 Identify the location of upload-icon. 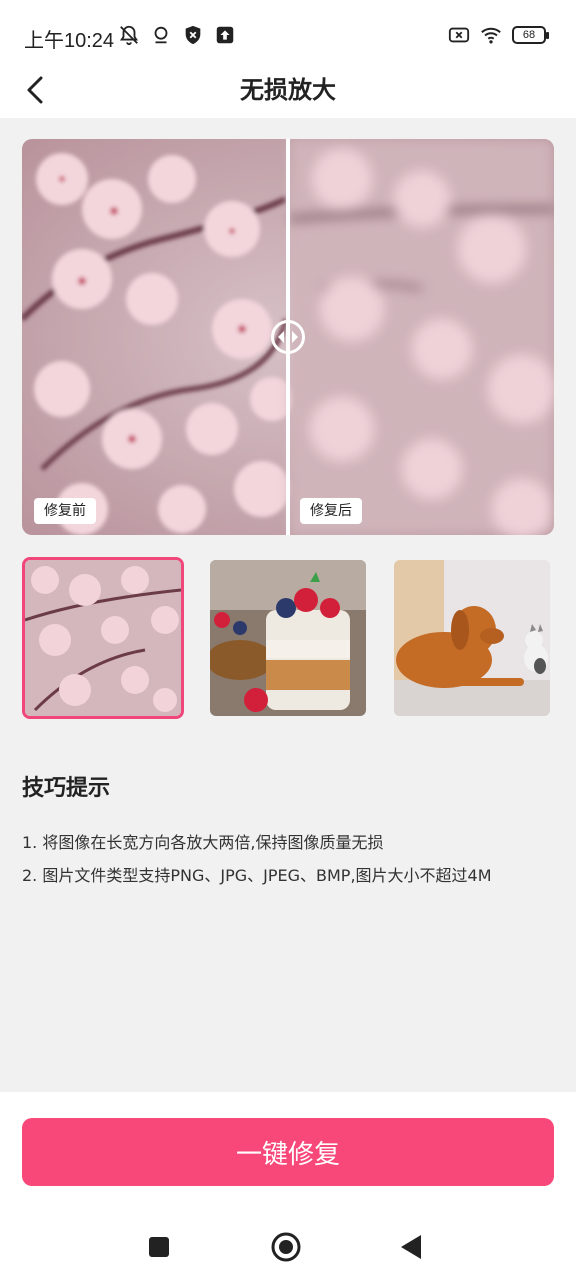
(225, 35).